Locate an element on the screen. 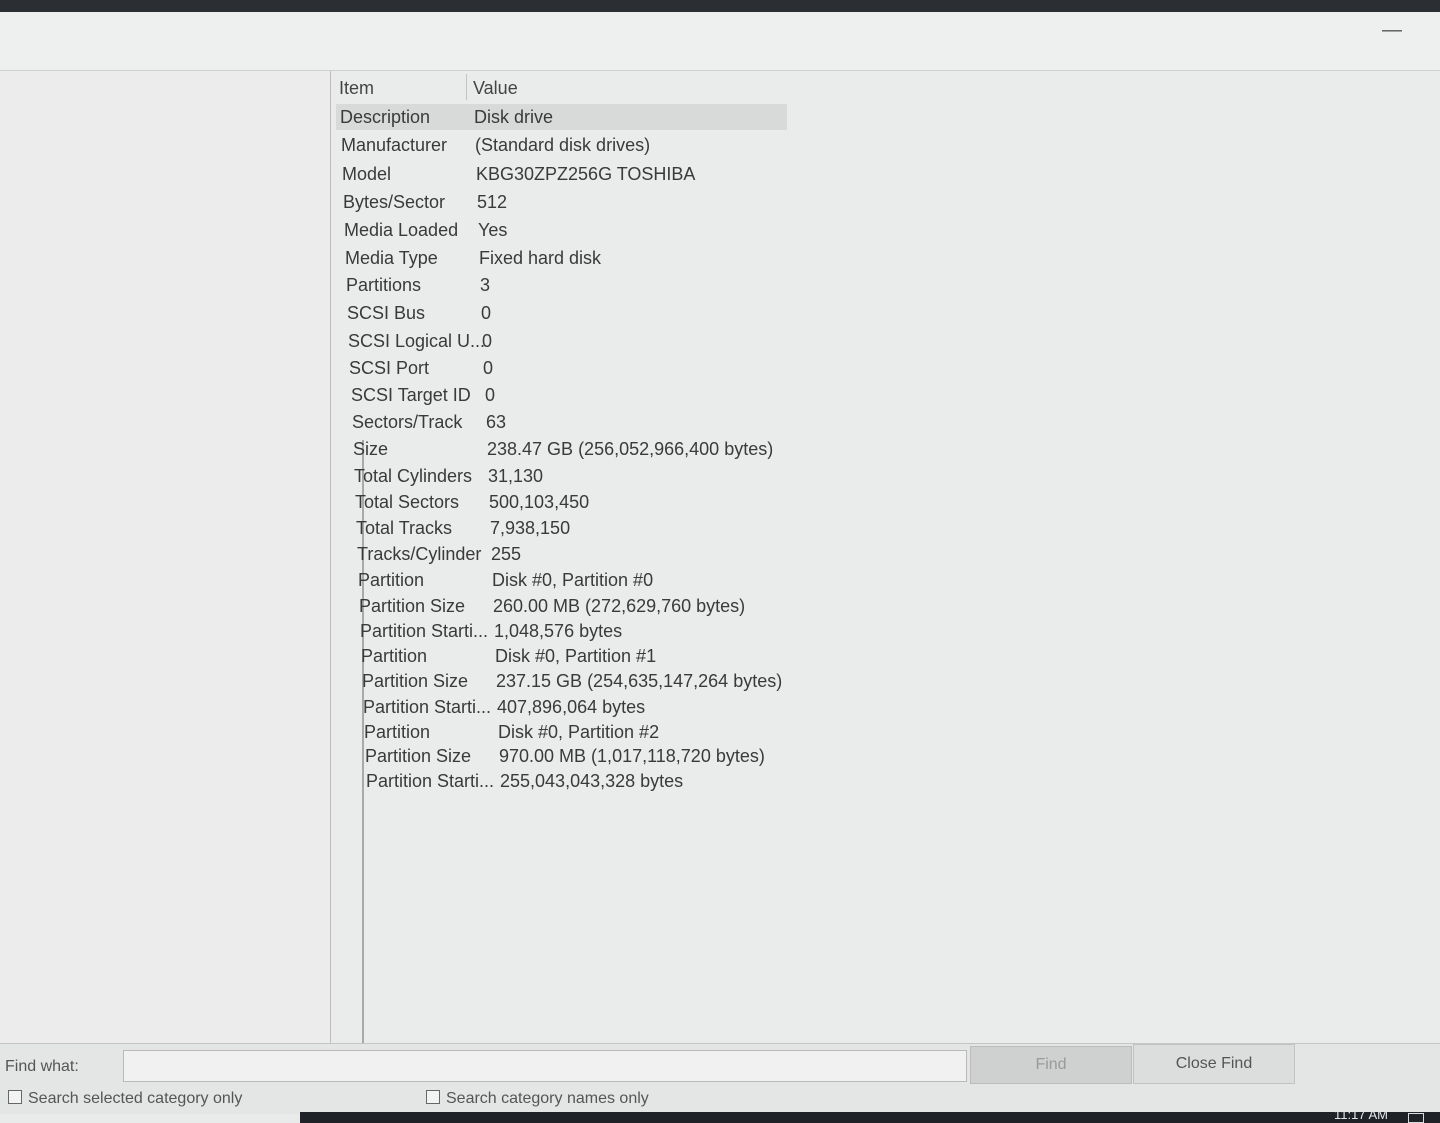 The height and width of the screenshot is (1123, 1440). table-row: Partition Disk #0, Partition #2 is located at coordinates (551, 732).